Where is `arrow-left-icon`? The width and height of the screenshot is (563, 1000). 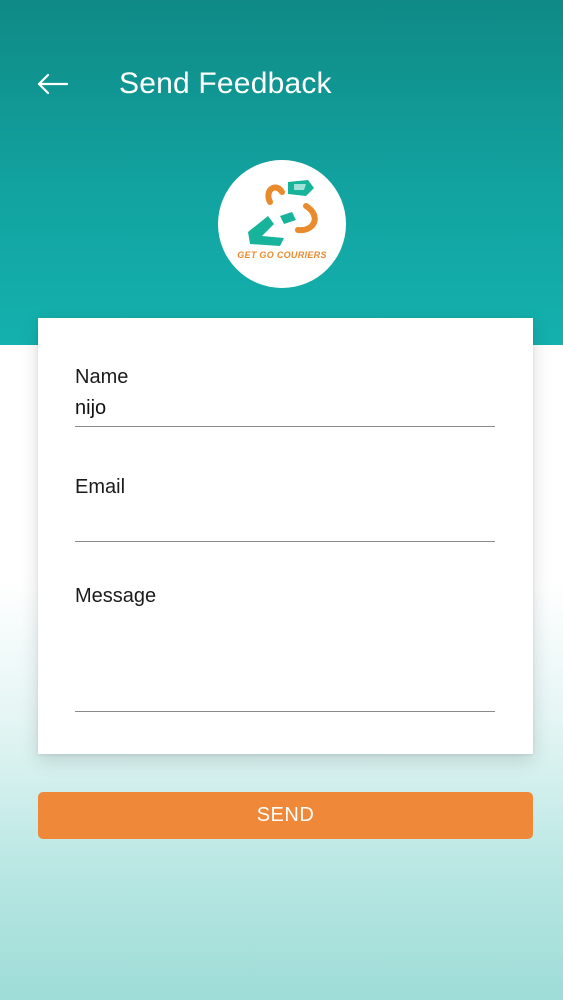
arrow-left-icon is located at coordinates (53, 84).